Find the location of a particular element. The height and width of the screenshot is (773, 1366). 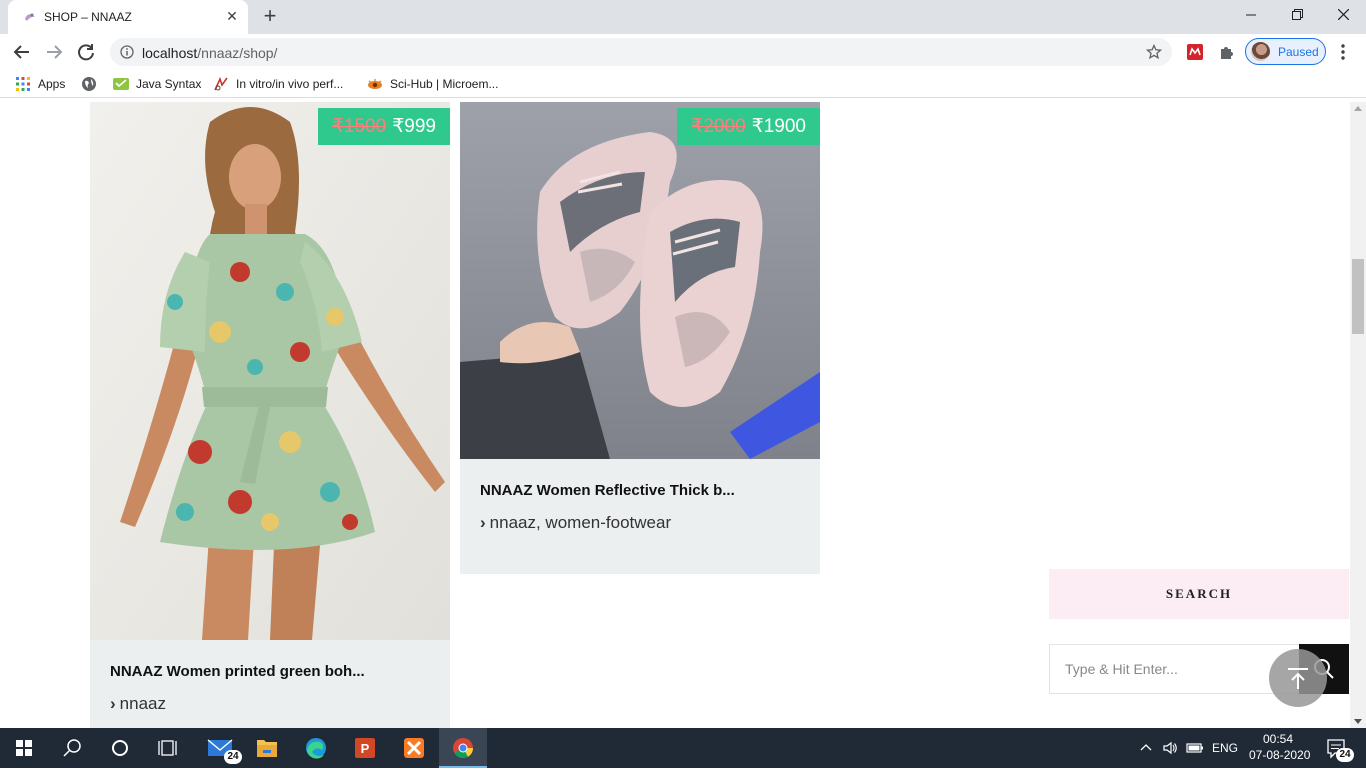

cortana-button is located at coordinates (120, 748).